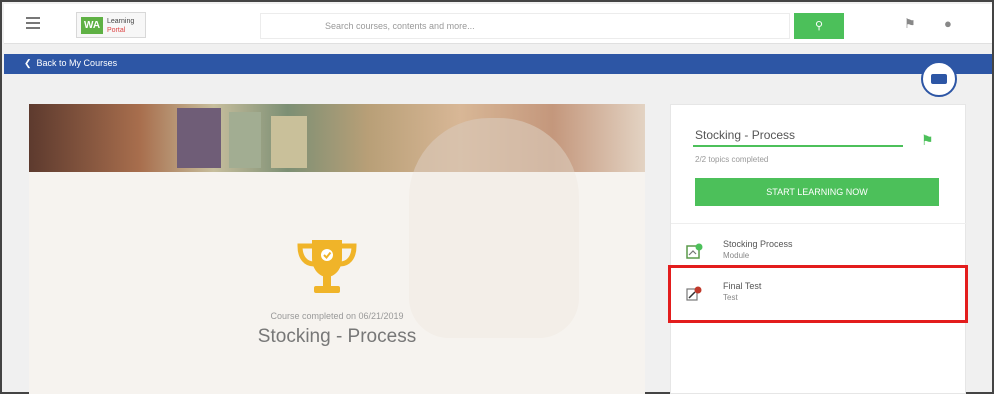 The height and width of the screenshot is (394, 994). I want to click on menu-icon, so click(33, 23).